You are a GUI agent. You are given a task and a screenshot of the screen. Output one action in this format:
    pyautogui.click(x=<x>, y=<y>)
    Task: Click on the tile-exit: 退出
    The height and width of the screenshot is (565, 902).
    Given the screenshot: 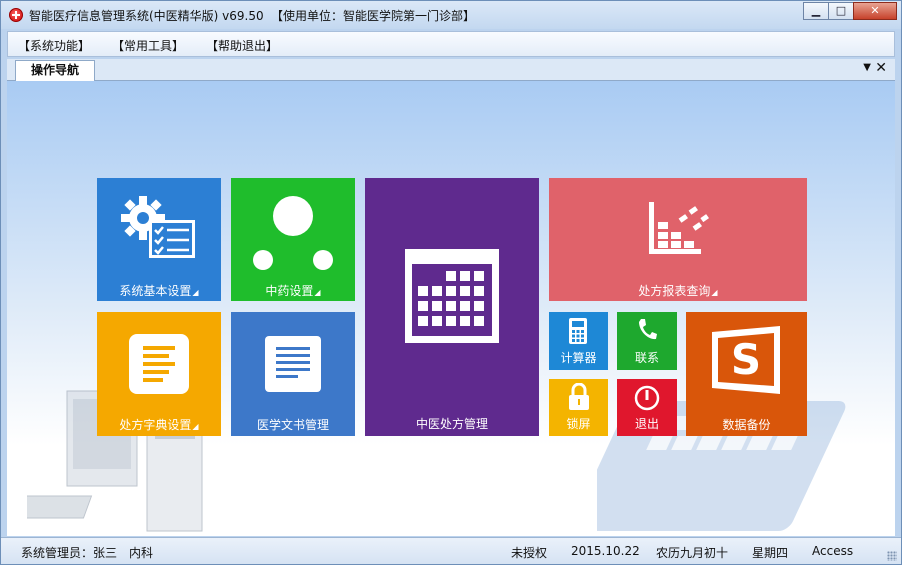 What is the action you would take?
    pyautogui.click(x=647, y=407)
    